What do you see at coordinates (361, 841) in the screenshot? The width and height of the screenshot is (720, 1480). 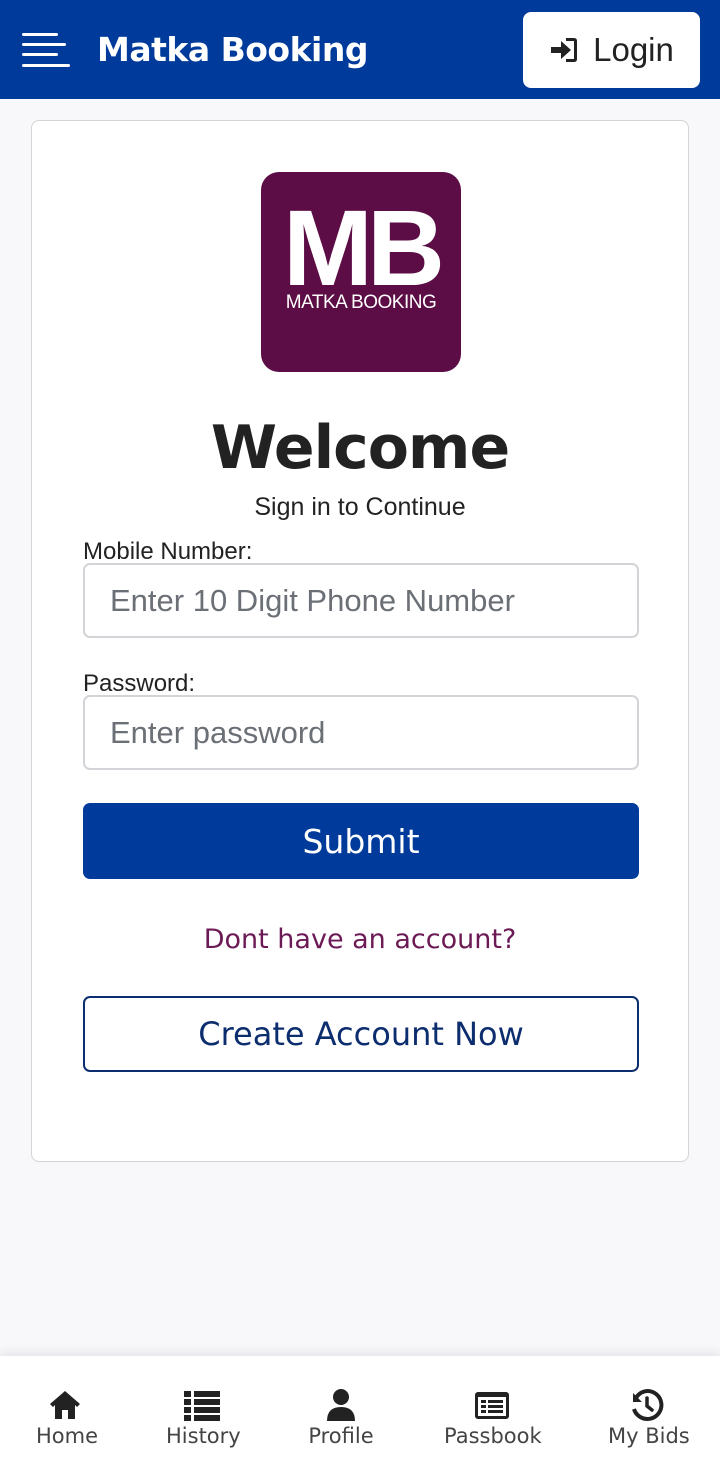 I see `submit-button: Submit` at bounding box center [361, 841].